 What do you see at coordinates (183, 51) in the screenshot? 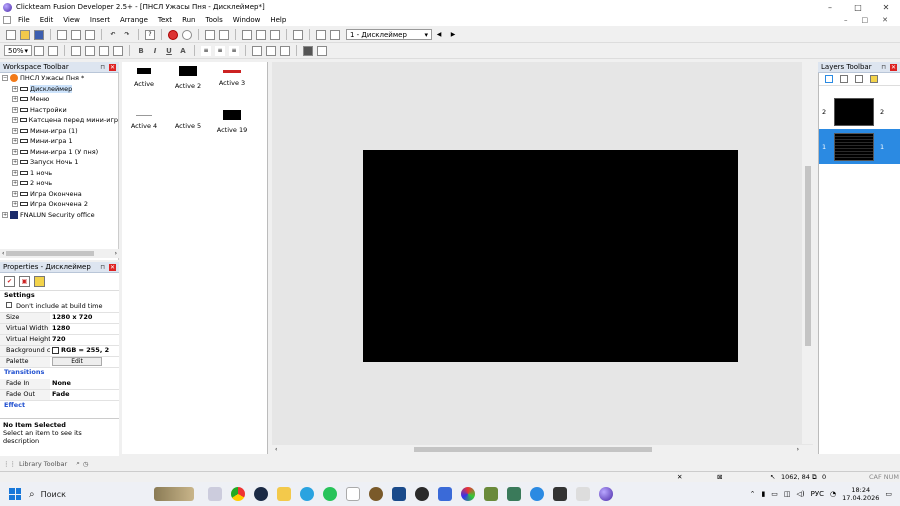
I see `text-color-icon: A` at bounding box center [183, 51].